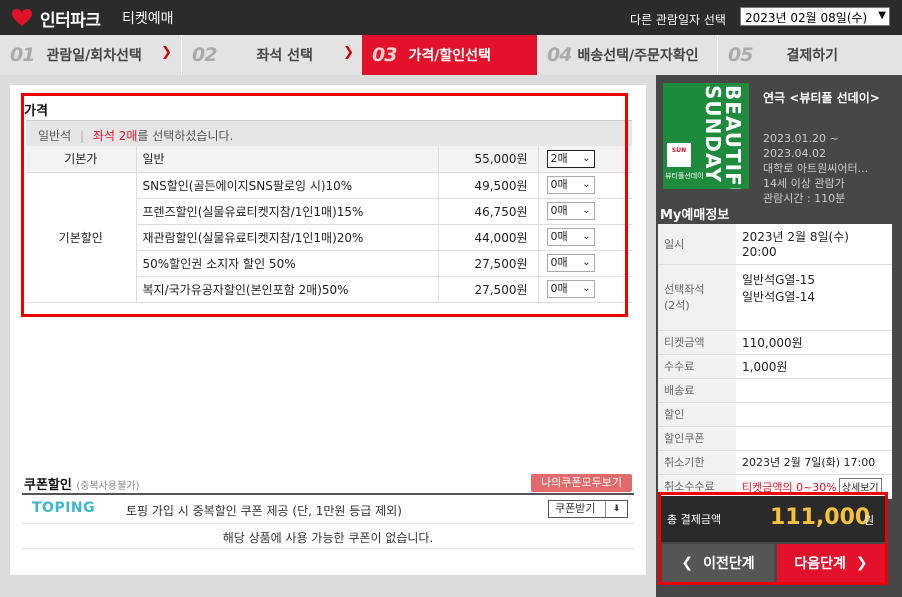 Image resolution: width=902 pixels, height=597 pixels. What do you see at coordinates (697, 342) in the screenshot?
I see `info-key: 티켓금액` at bounding box center [697, 342].